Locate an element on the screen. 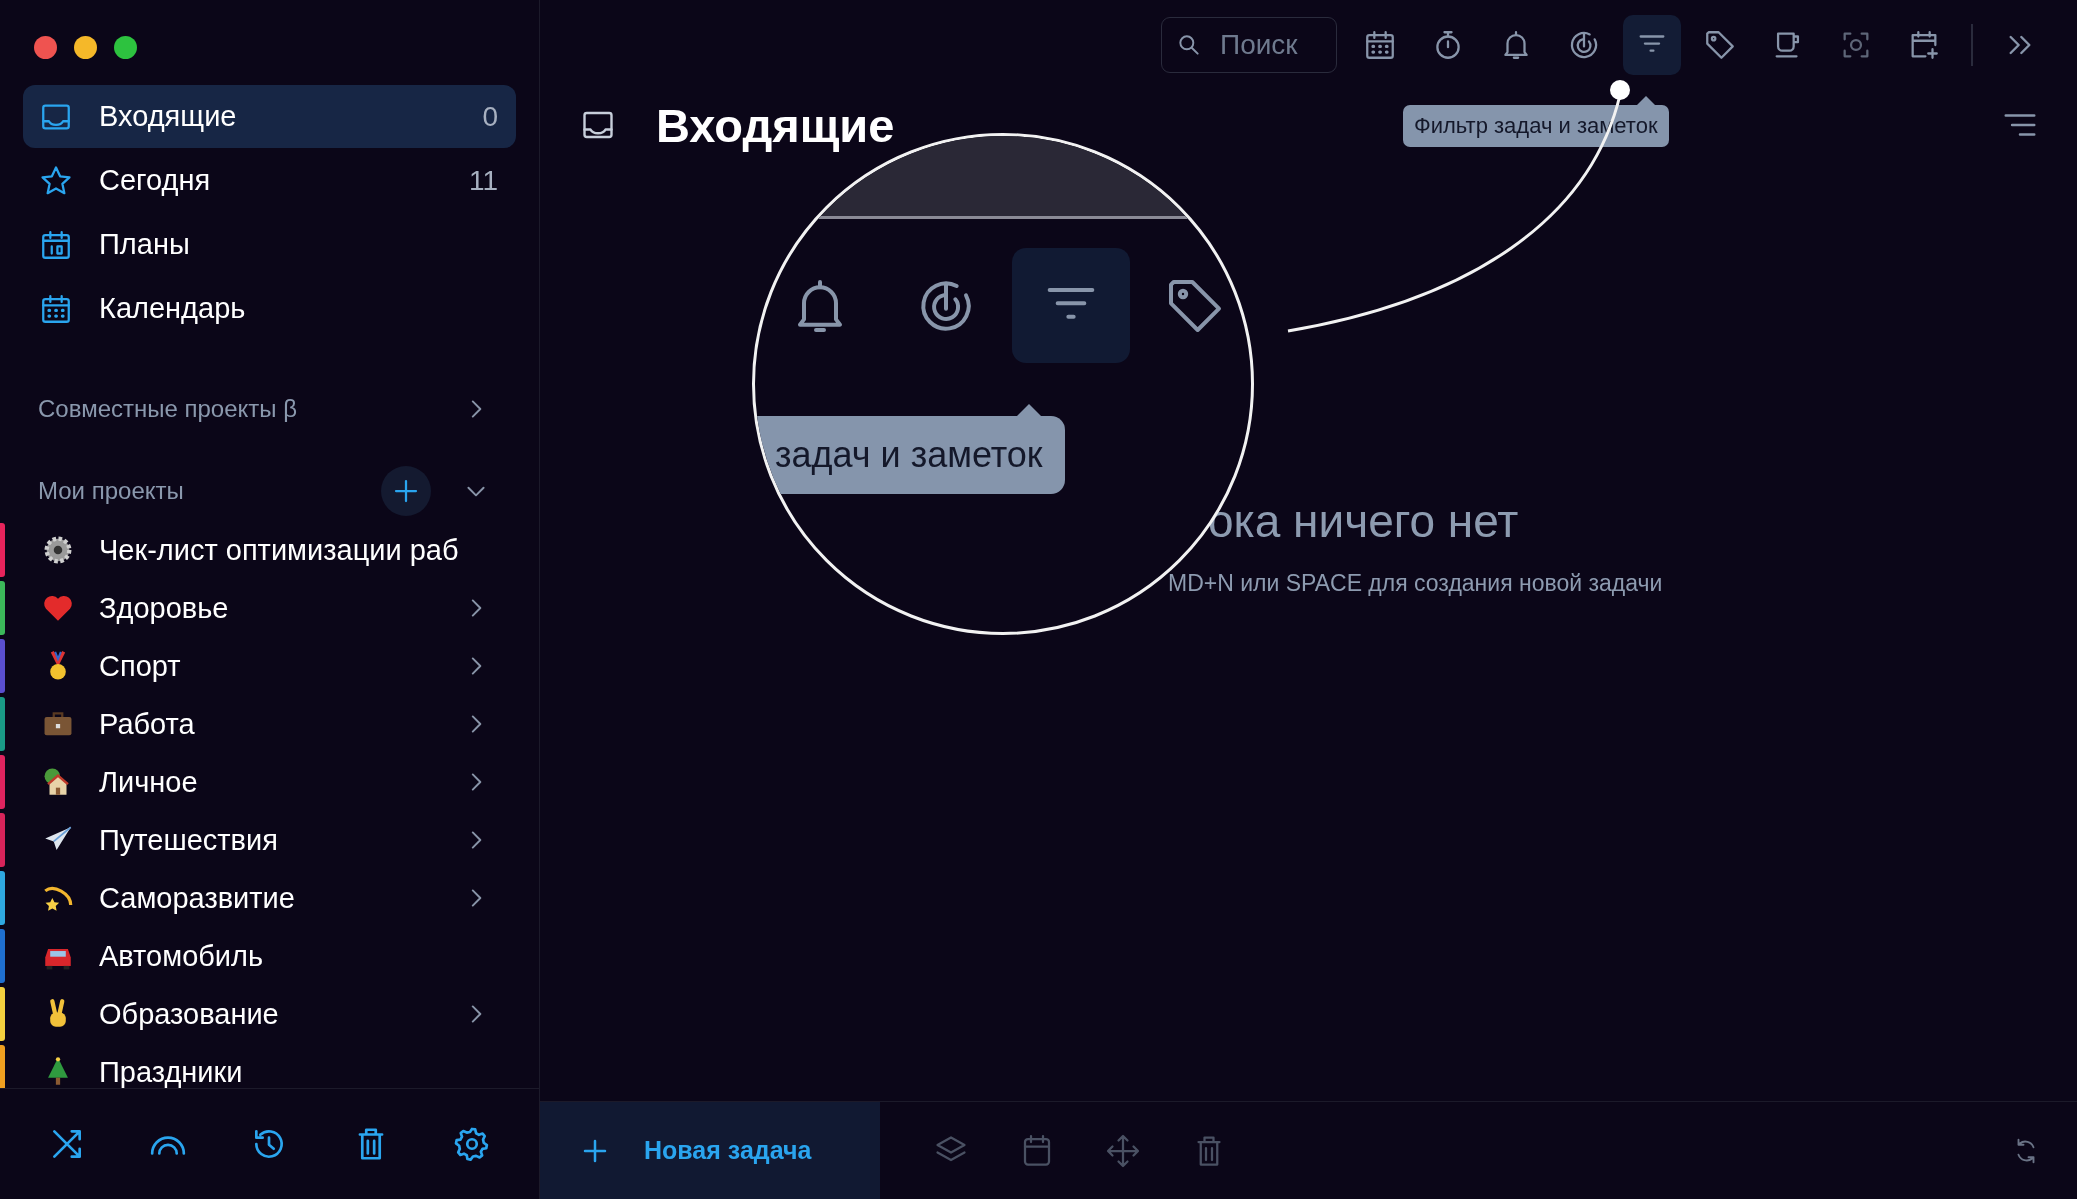  search-field: Поиск is located at coordinates (1249, 45).